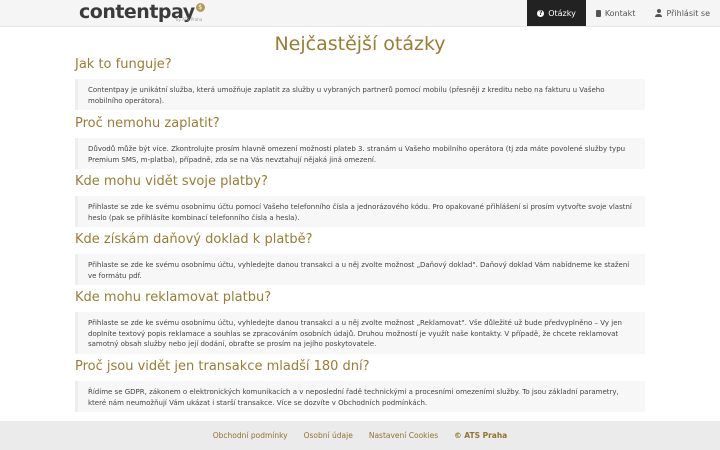 The image size is (720, 450). Describe the element at coordinates (562, 13) in the screenshot. I see `nav-item-label: Otázky` at that location.